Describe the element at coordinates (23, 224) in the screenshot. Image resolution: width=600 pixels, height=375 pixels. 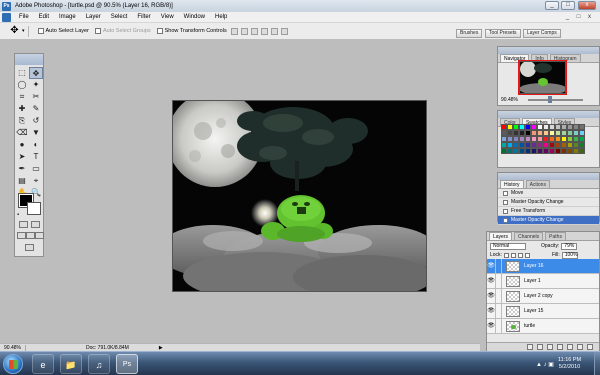
I see `standard-mode-icon` at that location.